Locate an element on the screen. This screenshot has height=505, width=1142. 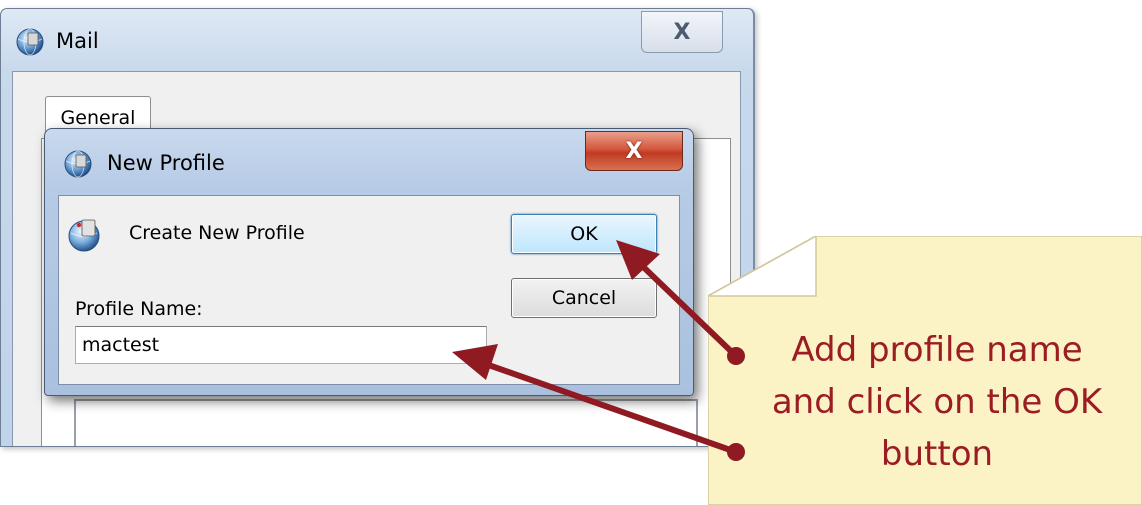
callout-line: Add profile name is located at coordinates (937, 350).